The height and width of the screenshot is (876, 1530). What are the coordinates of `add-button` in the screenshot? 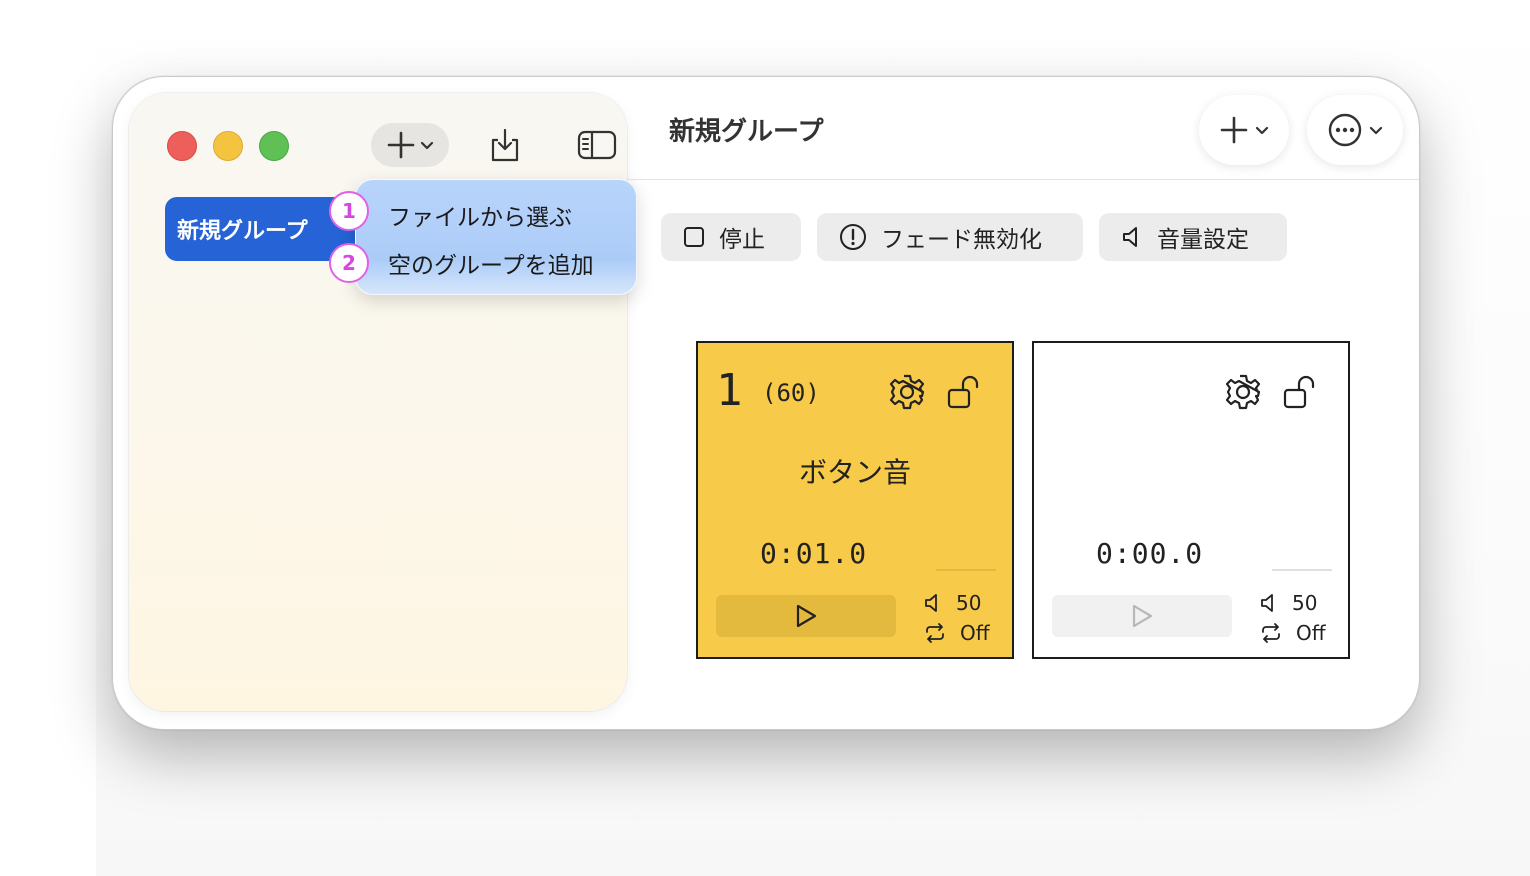 It's located at (1244, 130).